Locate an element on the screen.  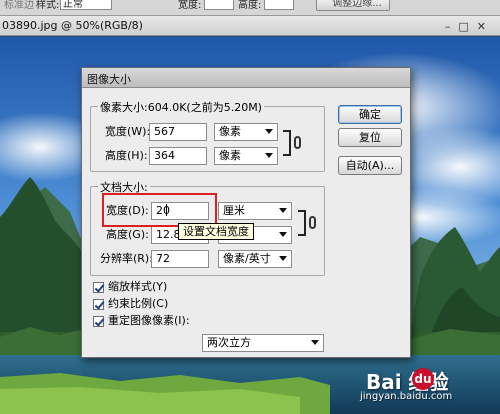
style-select: 正常 is located at coordinates (86, 5).